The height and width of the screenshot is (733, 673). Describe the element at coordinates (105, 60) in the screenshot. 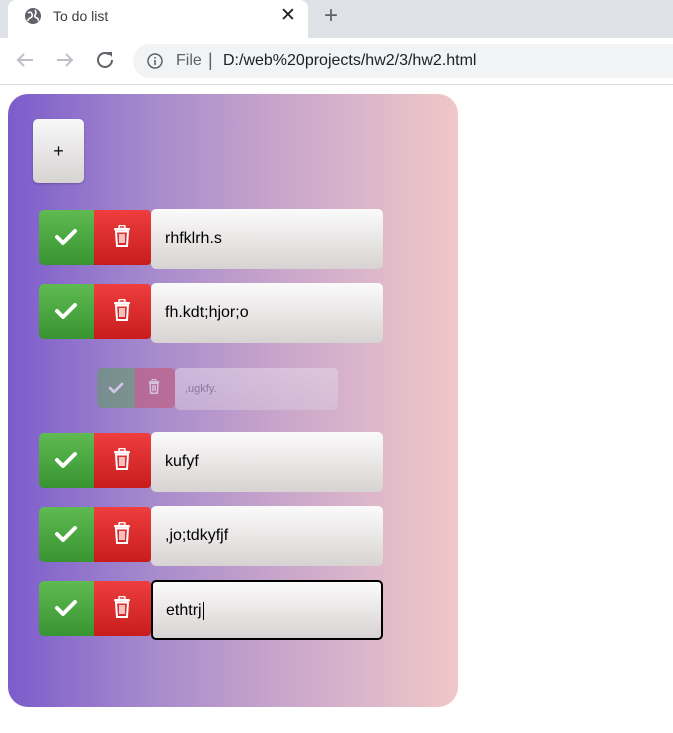

I see `reload-icon` at that location.